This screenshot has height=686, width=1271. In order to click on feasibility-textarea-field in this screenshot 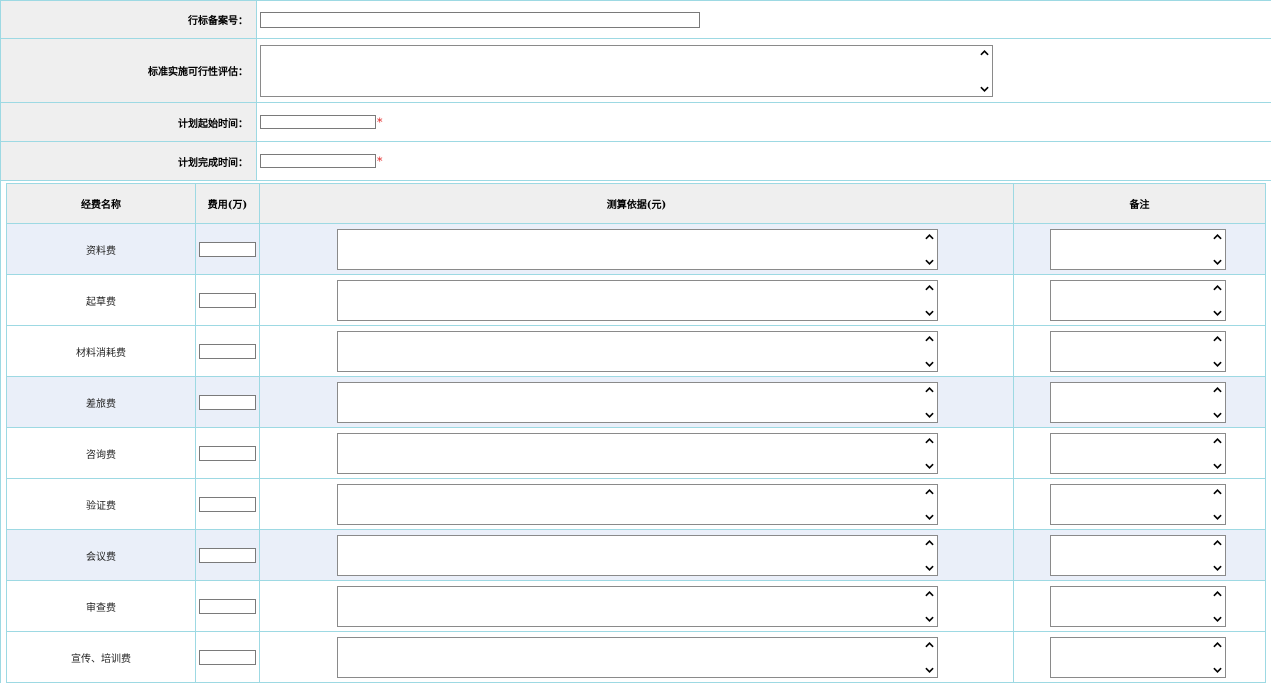, I will do `click(626, 70)`.